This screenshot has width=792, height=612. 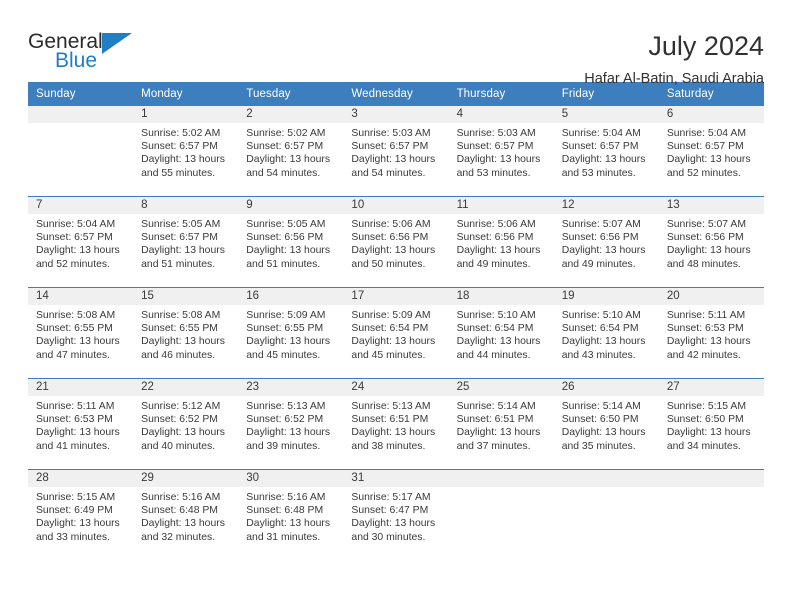 What do you see at coordinates (81, 478) in the screenshot?
I see `day-number: 28` at bounding box center [81, 478].